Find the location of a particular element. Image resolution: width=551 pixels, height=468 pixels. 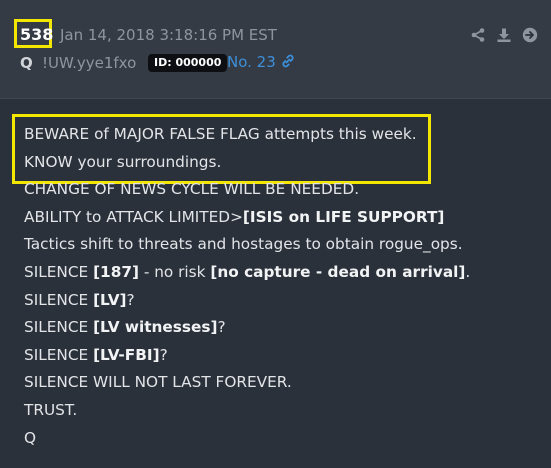

body-line: SILENCE [LV-FBI]? is located at coordinates (96, 354).